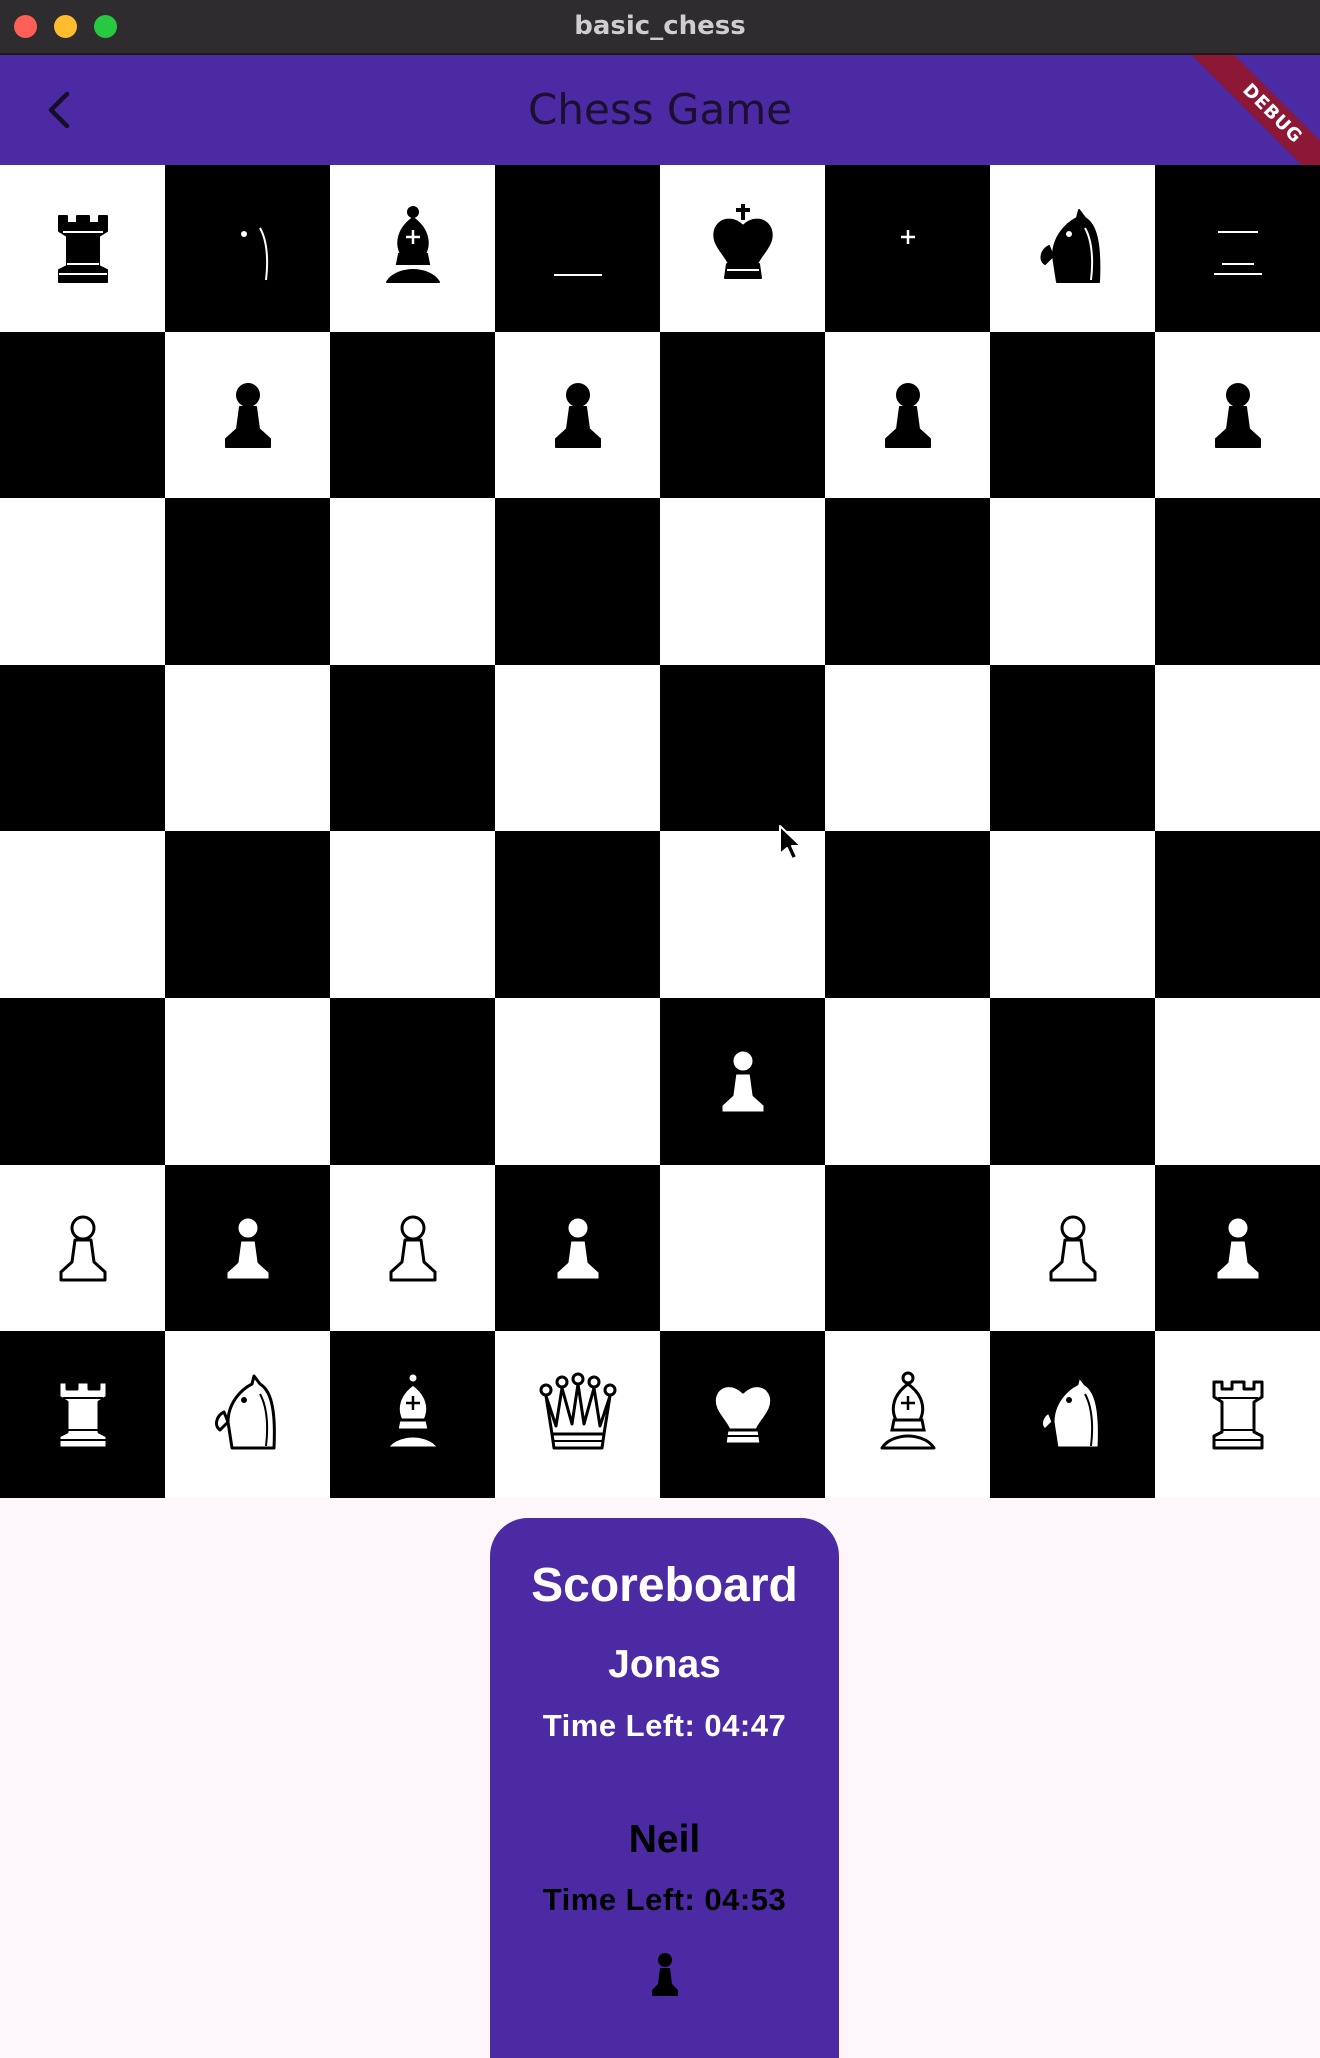  What do you see at coordinates (907, 1414) in the screenshot?
I see `square-f1` at bounding box center [907, 1414].